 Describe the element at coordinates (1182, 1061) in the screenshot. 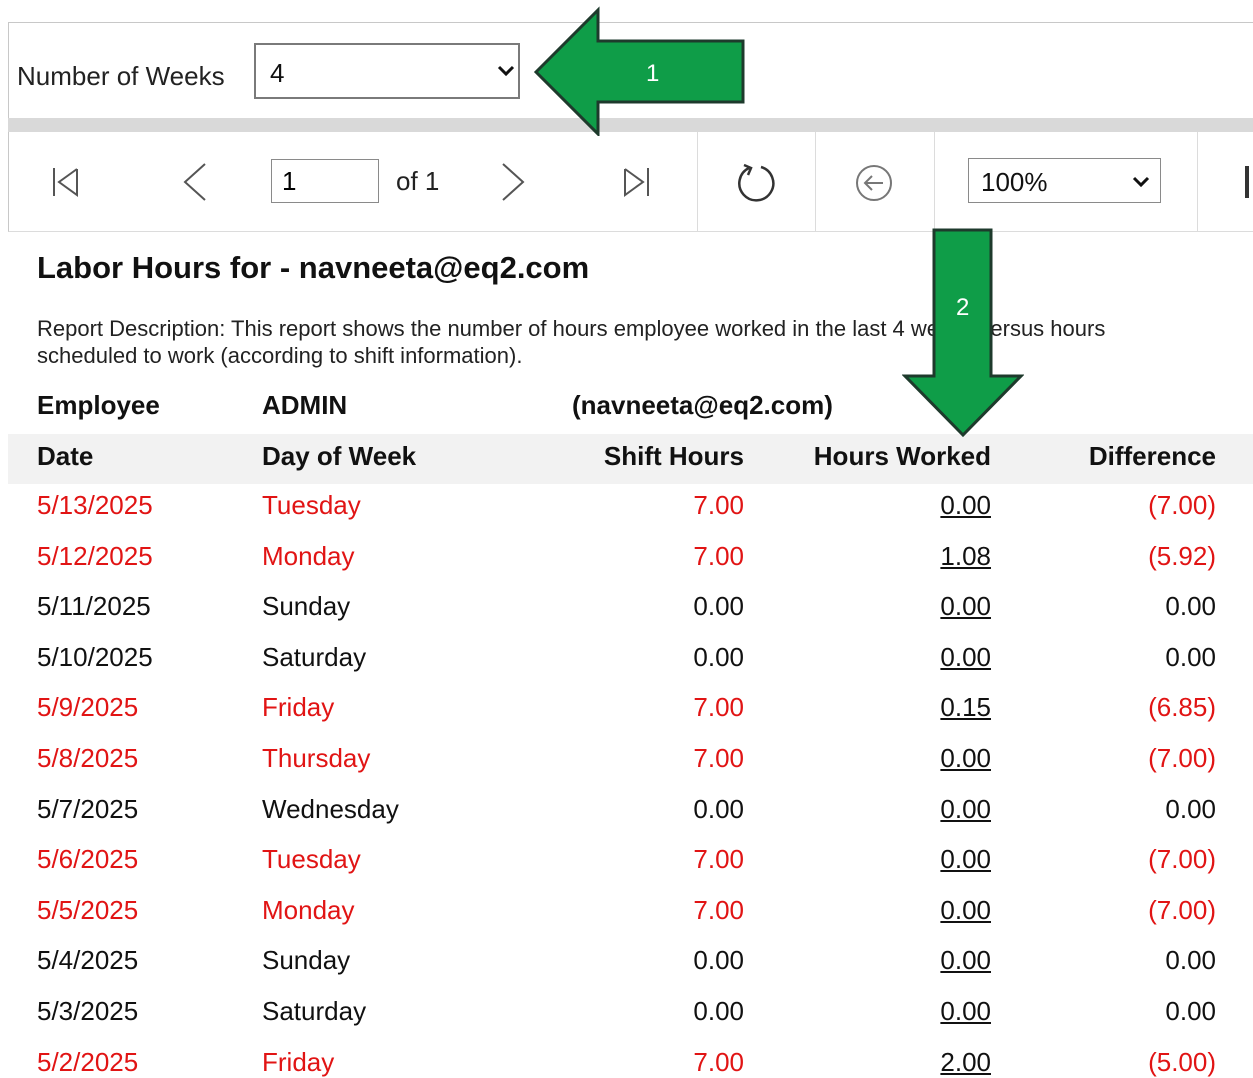

I see `cell-difference: (5.00)` at that location.